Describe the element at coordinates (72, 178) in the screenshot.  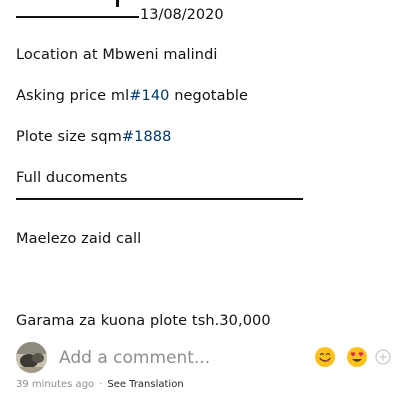
I see `documents-text: Full ducoments` at that location.